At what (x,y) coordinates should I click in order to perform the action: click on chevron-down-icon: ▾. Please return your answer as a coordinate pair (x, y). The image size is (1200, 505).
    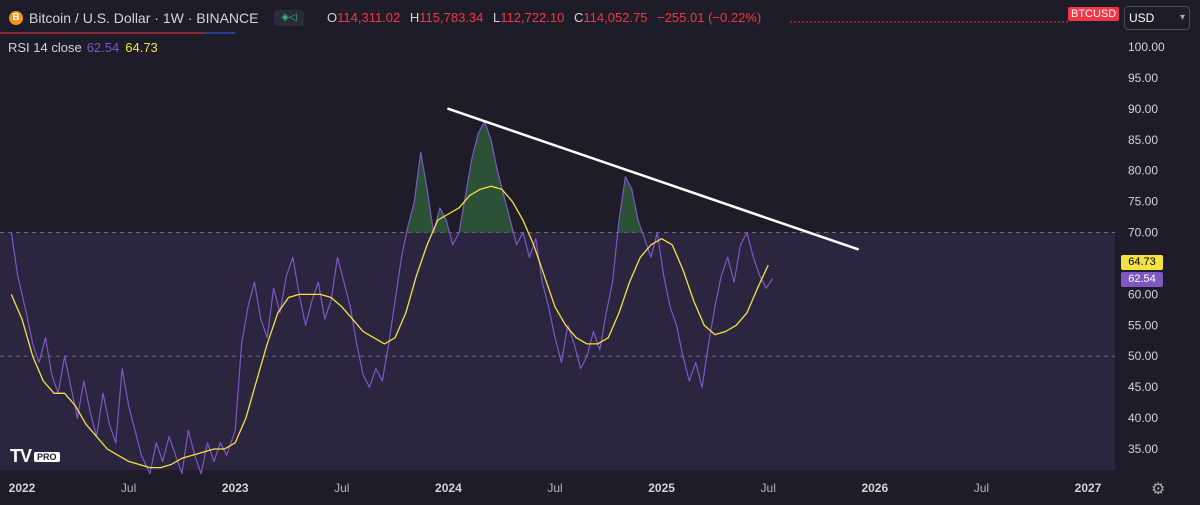
    Looking at the image, I should click on (1182, 17).